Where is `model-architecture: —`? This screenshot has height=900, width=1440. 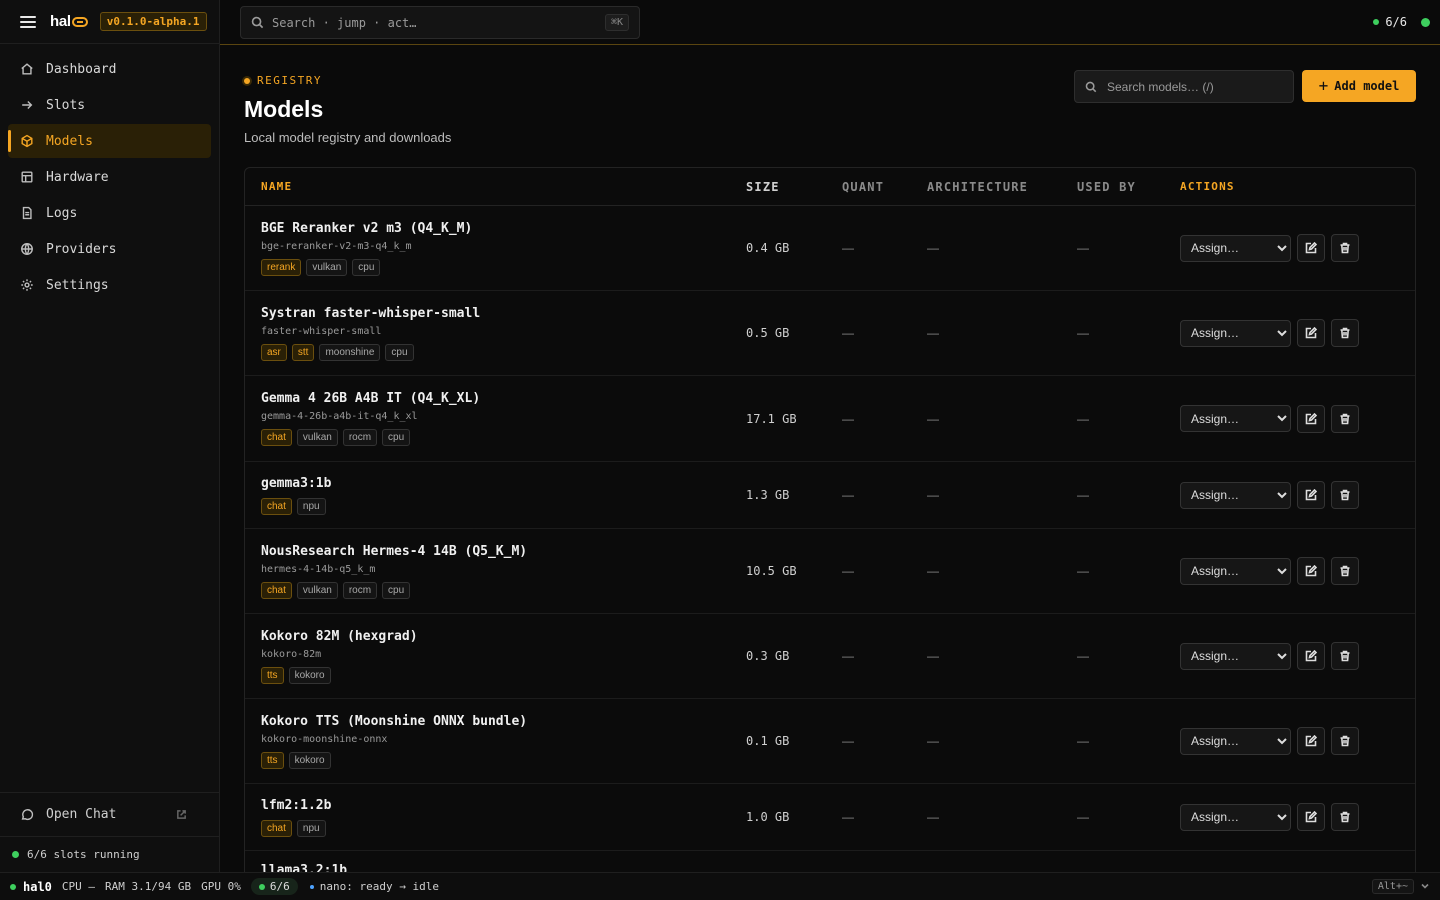 model-architecture: — is located at coordinates (933, 418).